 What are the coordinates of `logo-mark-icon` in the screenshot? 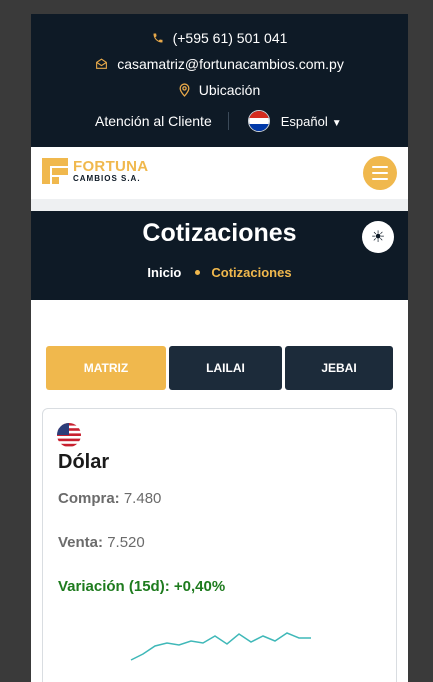 It's located at (55, 171).